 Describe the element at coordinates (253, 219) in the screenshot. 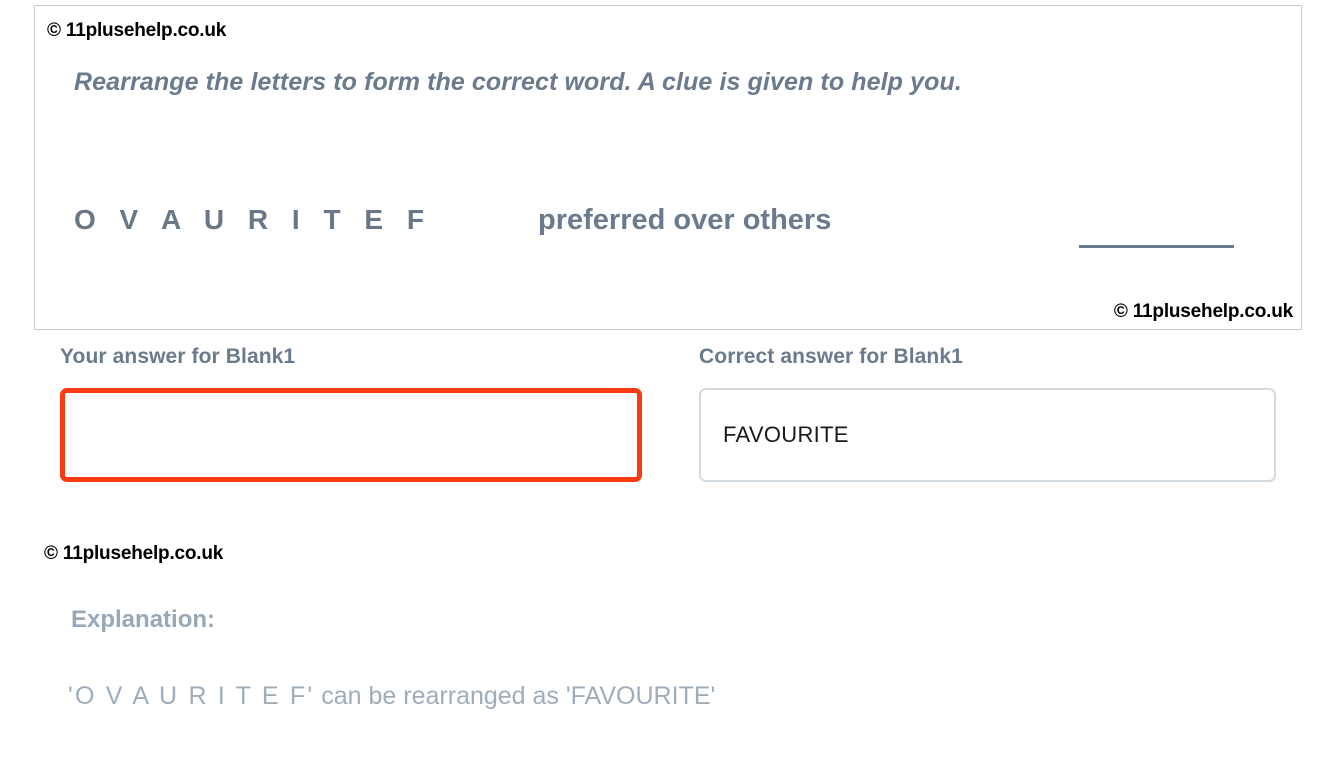

I see `scrambled-letters: O V A U R I T E F` at that location.